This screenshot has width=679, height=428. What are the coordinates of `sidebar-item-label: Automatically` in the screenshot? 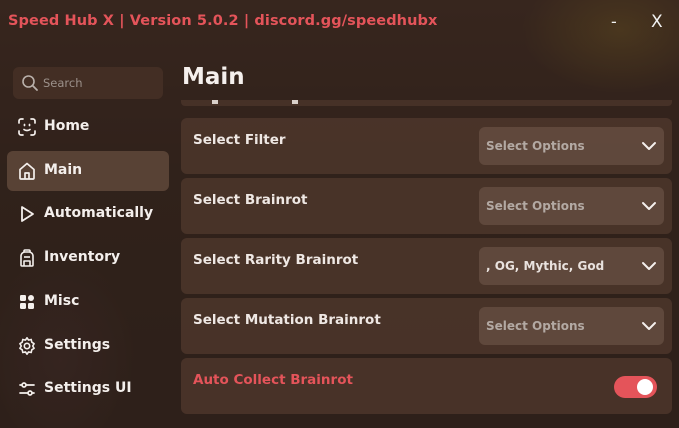 It's located at (99, 213).